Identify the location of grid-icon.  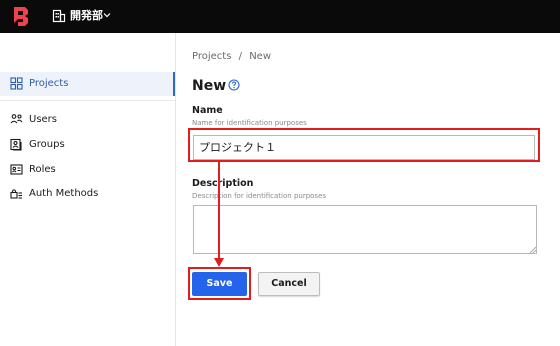
(16, 83).